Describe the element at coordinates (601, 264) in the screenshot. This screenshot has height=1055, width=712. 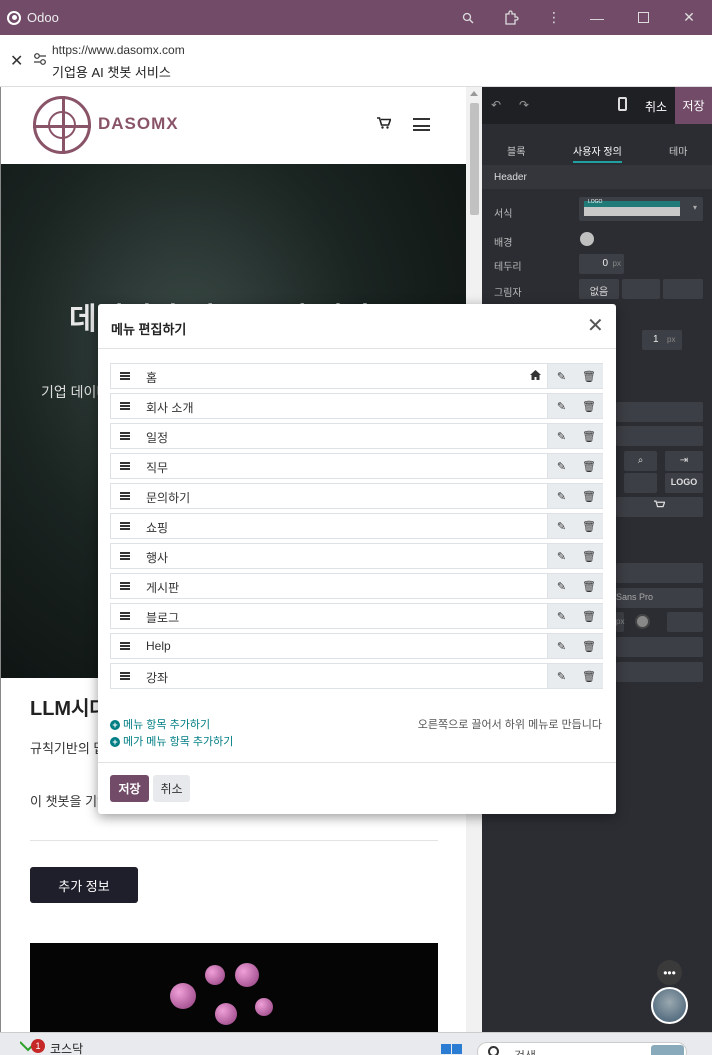
I see `border-input: 0 px` at that location.